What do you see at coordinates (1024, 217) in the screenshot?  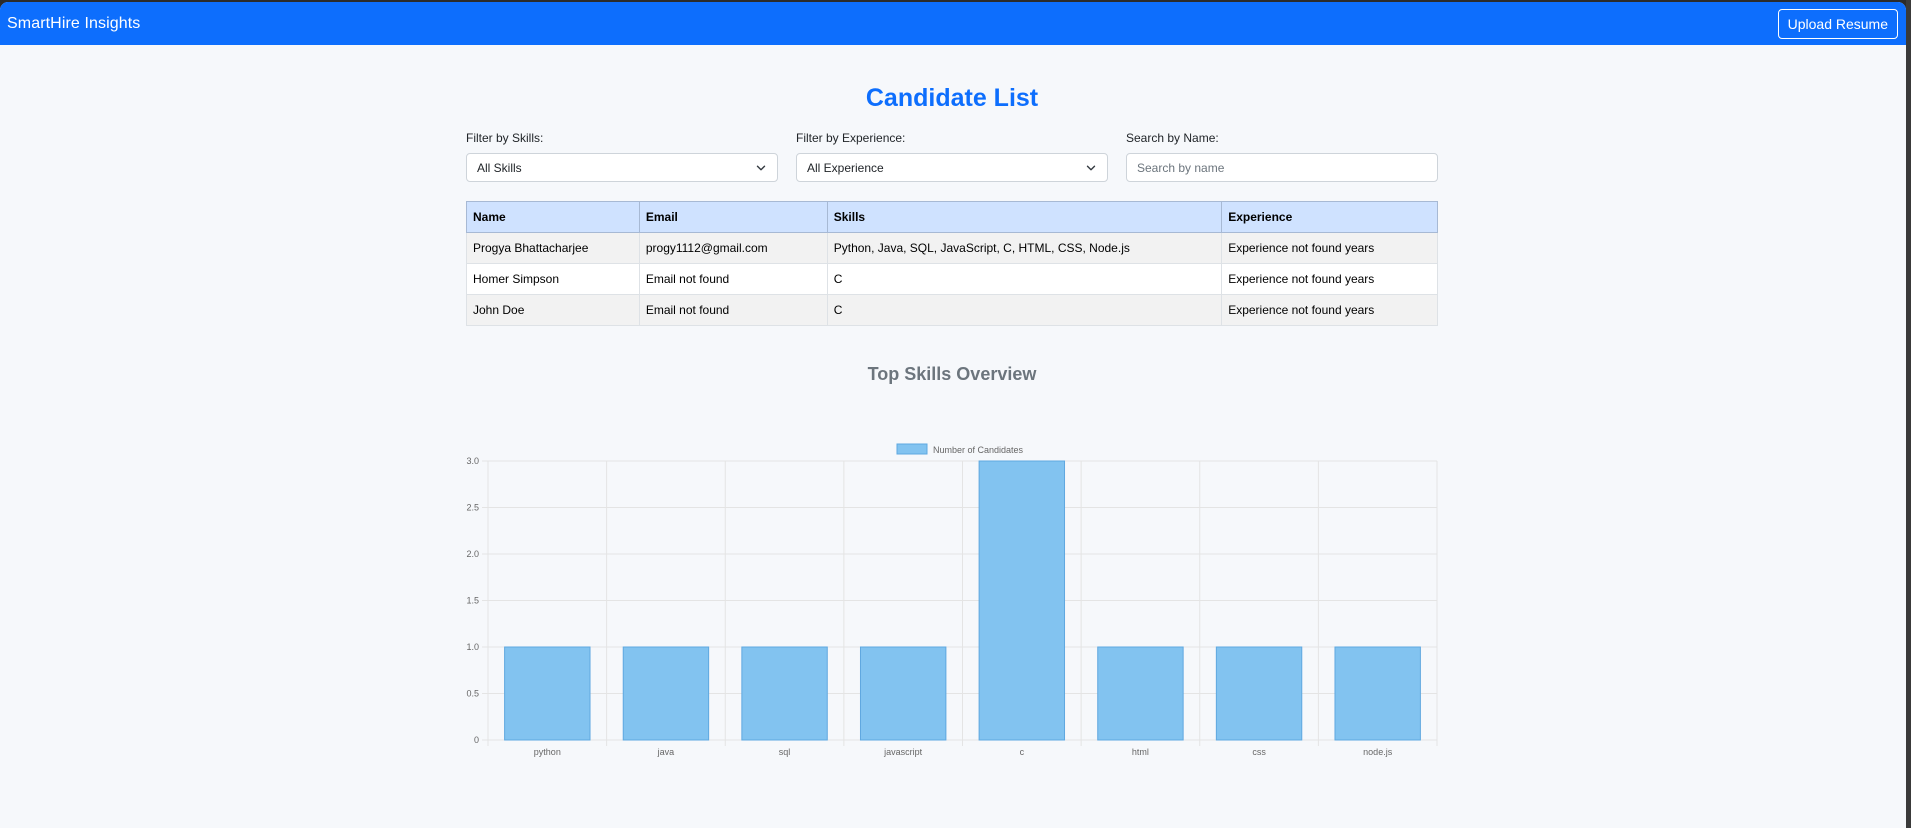 I see `column-header-skills: Skills` at bounding box center [1024, 217].